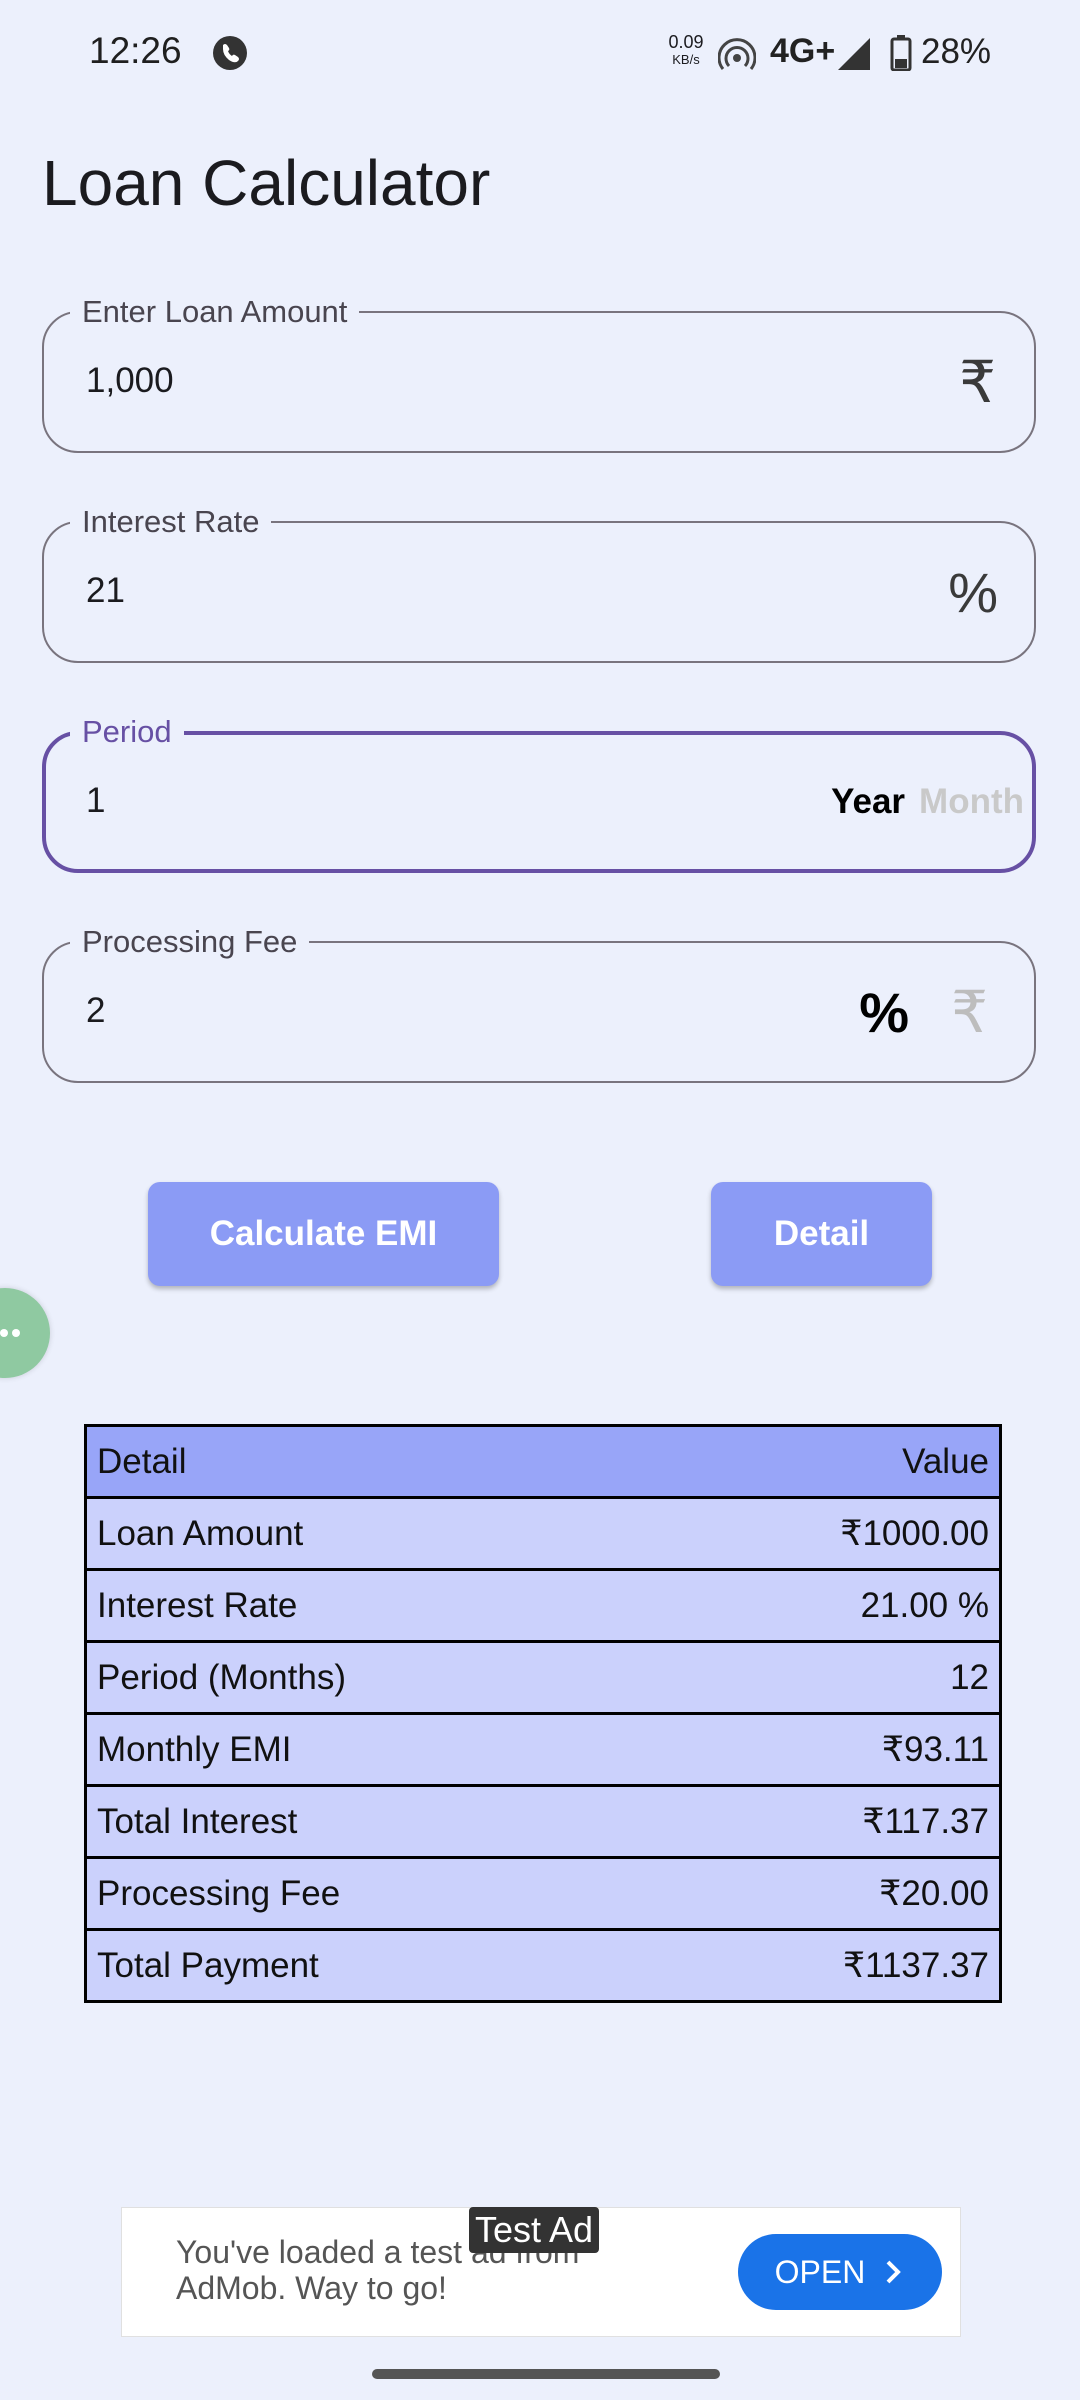 Image resolution: width=1080 pixels, height=2400 pixels. Describe the element at coordinates (924, 1605) in the screenshot. I see `row-value: 21.00 %` at that location.